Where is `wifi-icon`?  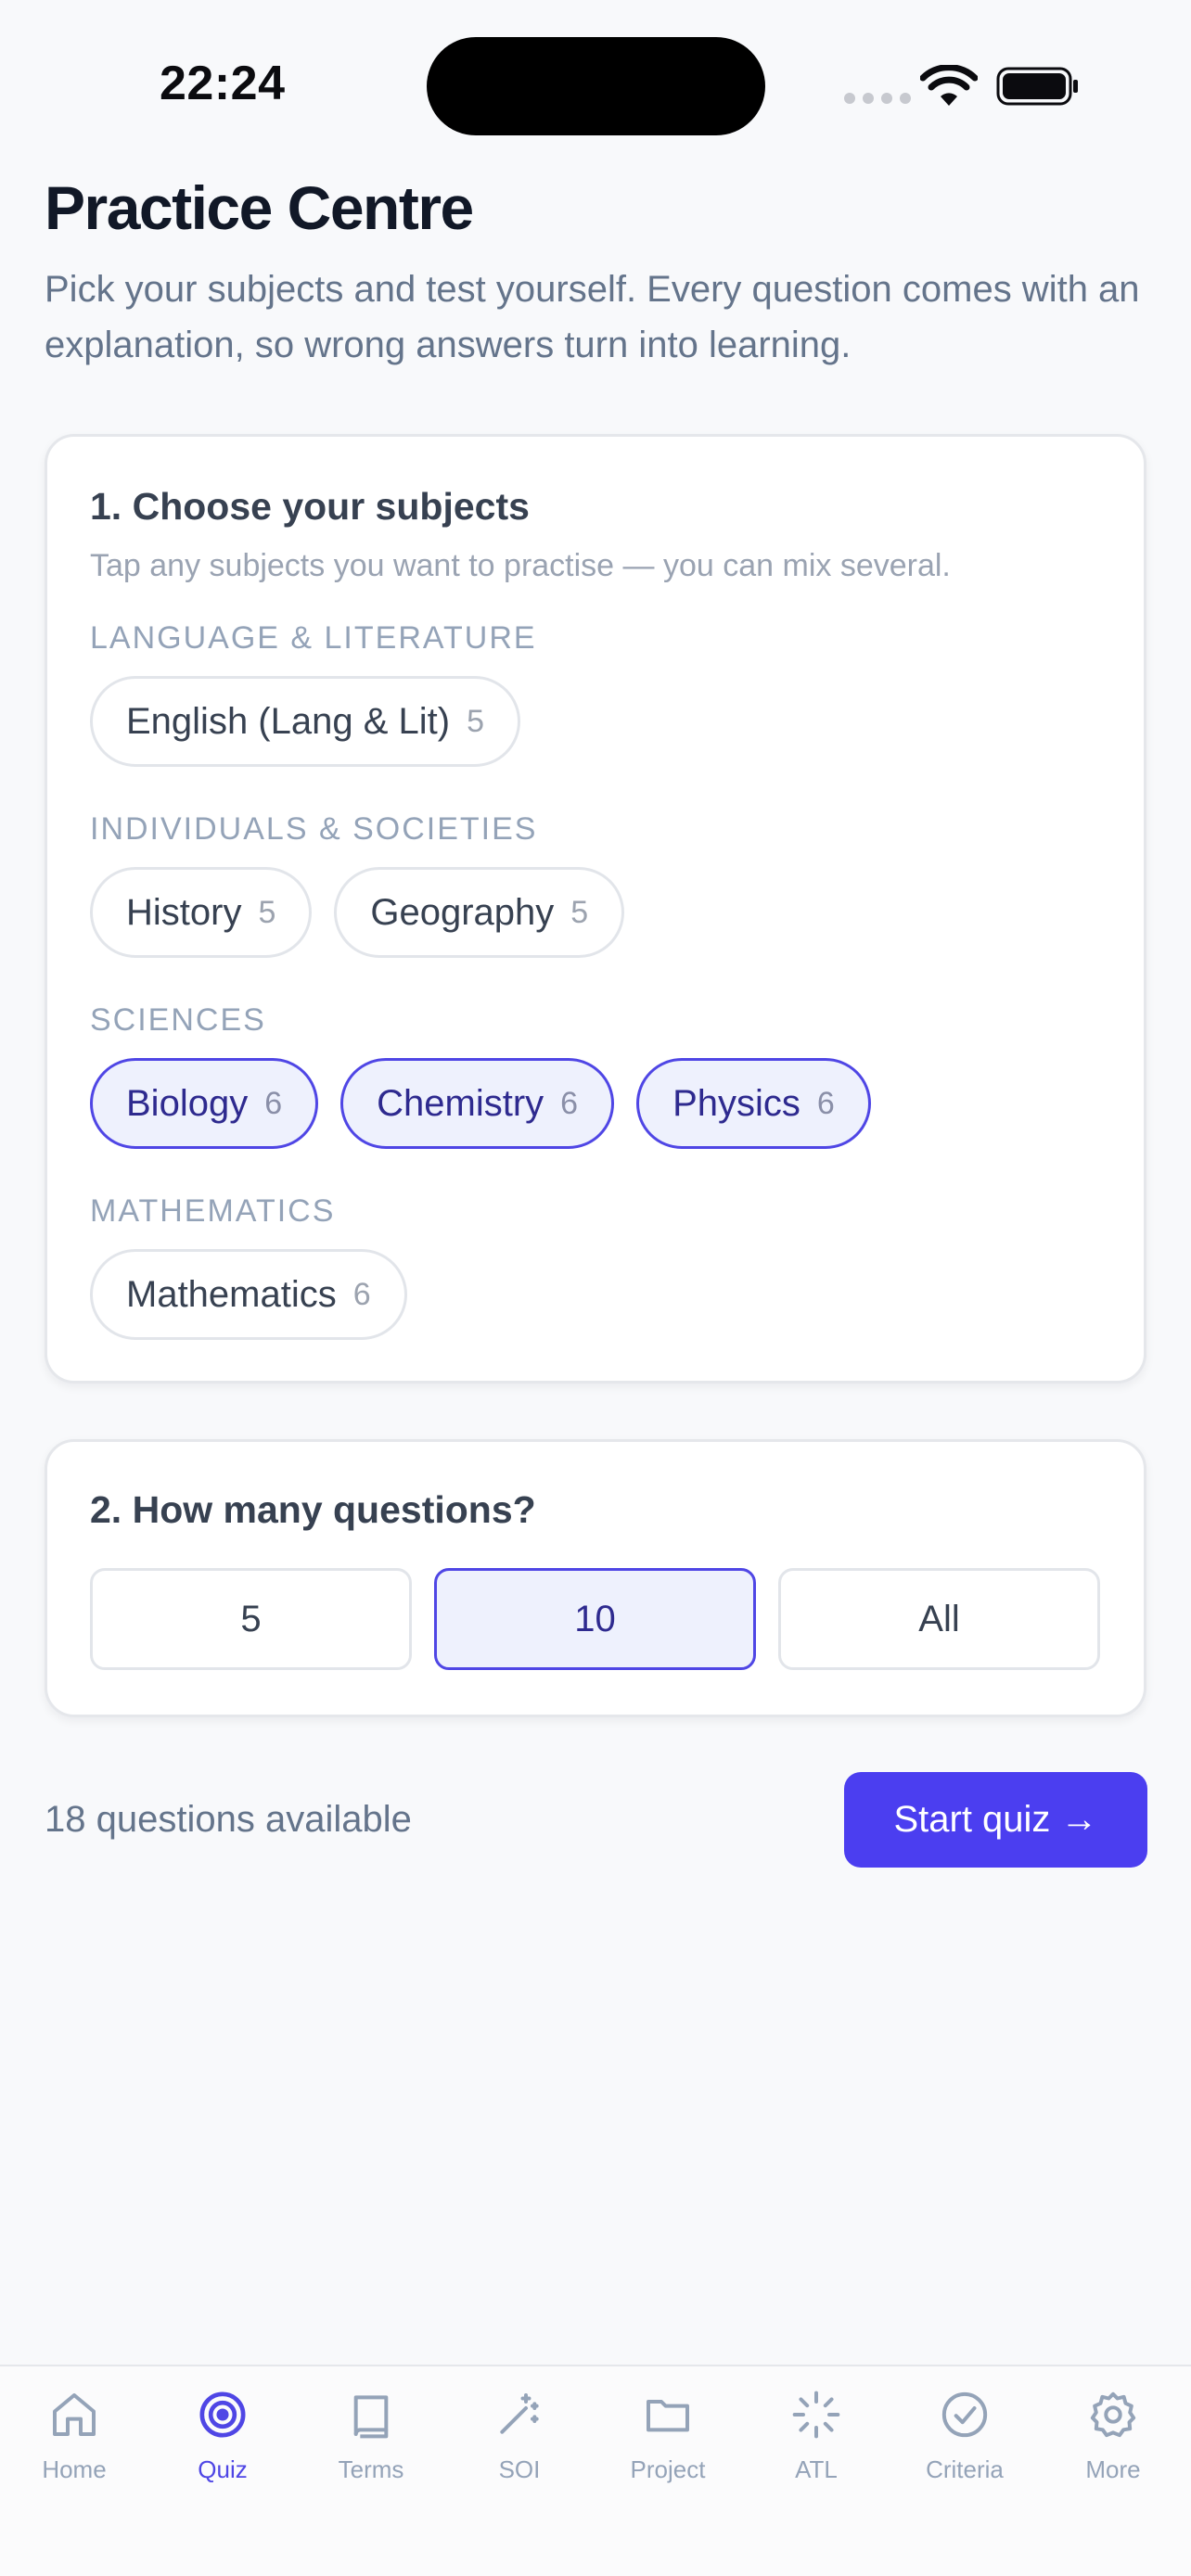
wifi-icon is located at coordinates (949, 85).